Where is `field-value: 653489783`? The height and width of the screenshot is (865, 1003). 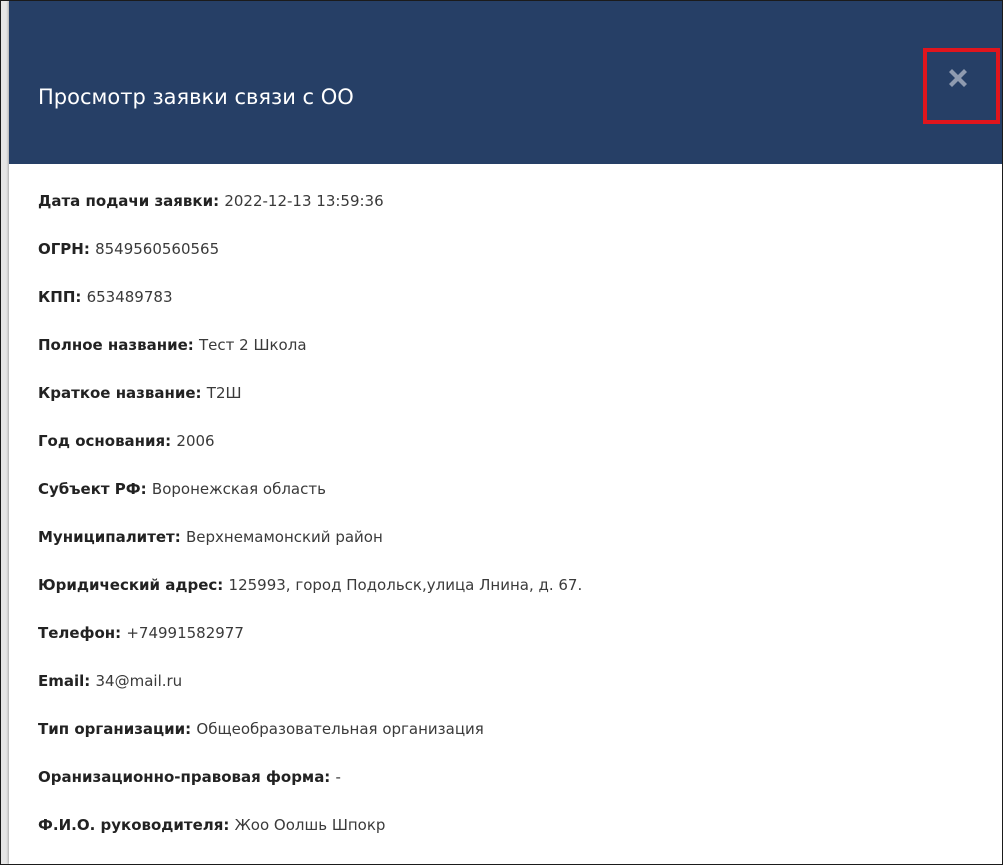
field-value: 653489783 is located at coordinates (129, 297).